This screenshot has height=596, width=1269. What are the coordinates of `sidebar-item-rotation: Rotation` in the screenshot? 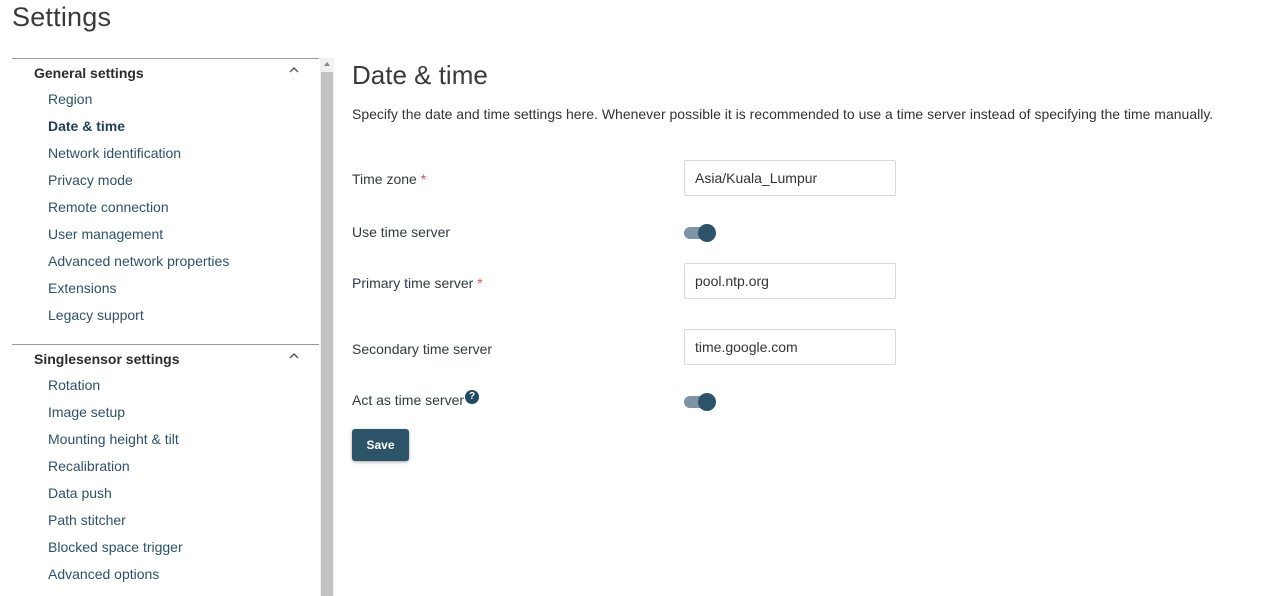 It's located at (165, 385).